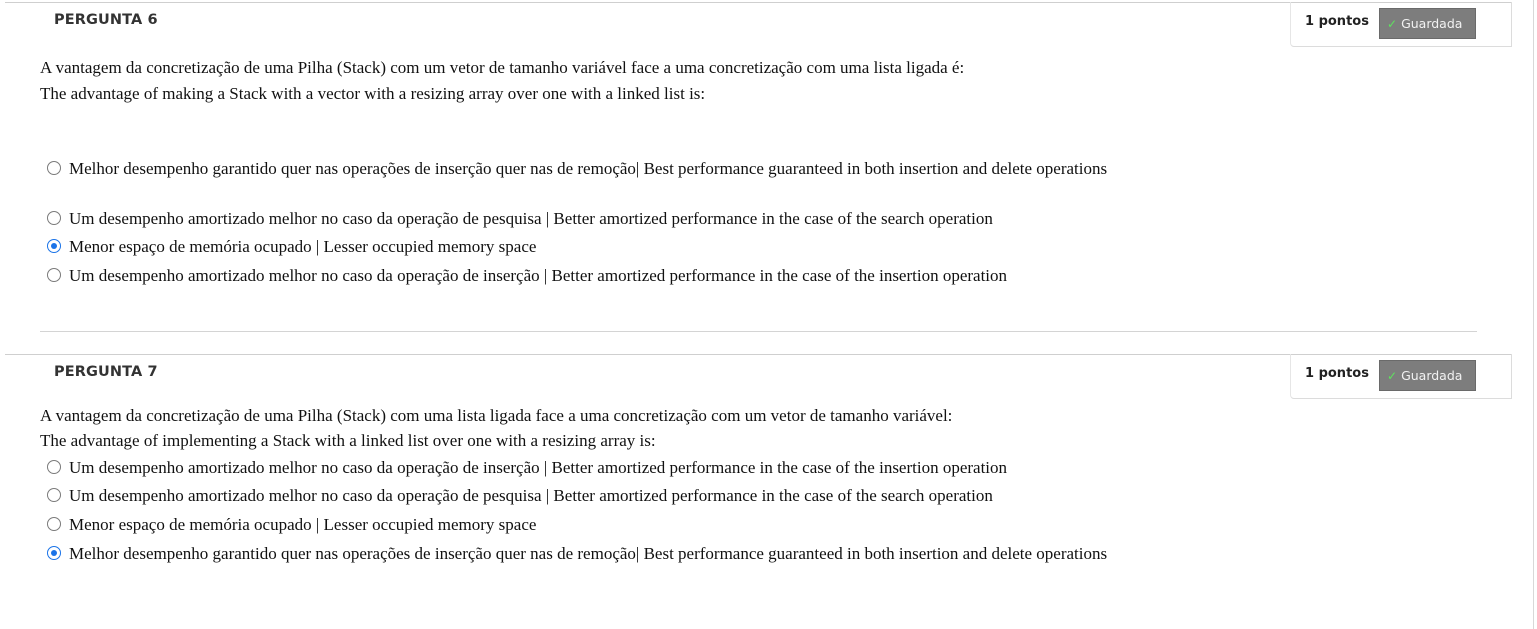 This screenshot has width=1537, height=629. What do you see at coordinates (758, 331) in the screenshot?
I see `question-divider` at bounding box center [758, 331].